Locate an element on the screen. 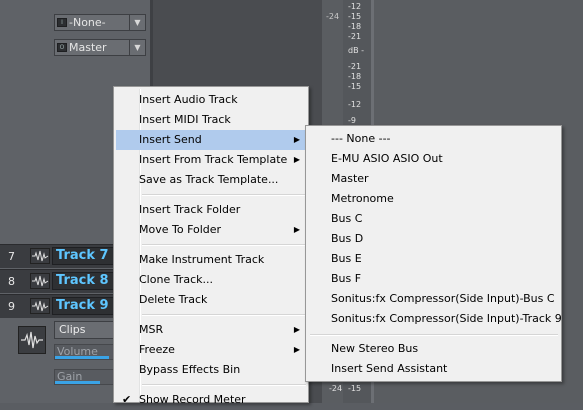 The width and height of the screenshot is (583, 410). menu-item-label: Insert Track Folder is located at coordinates (190, 209).